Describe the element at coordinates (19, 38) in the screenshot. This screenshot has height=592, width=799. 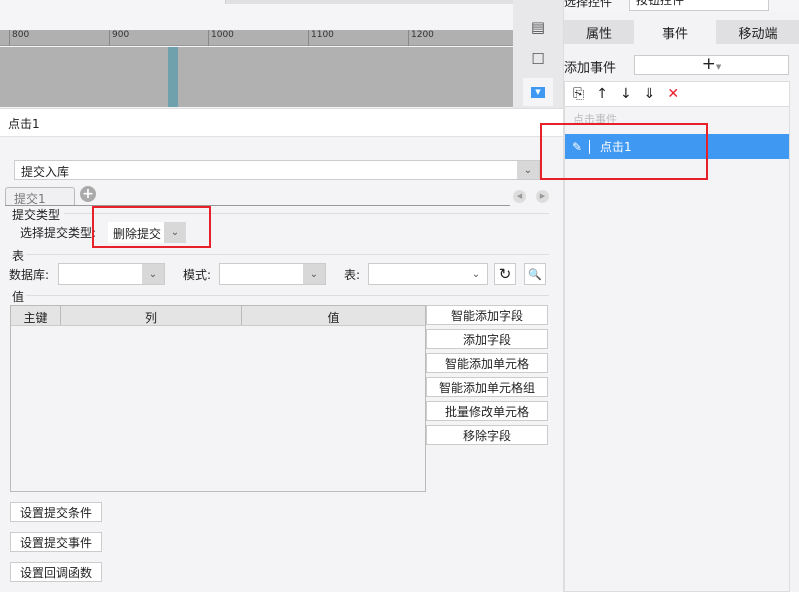
I see `ruler-tick: 800` at that location.